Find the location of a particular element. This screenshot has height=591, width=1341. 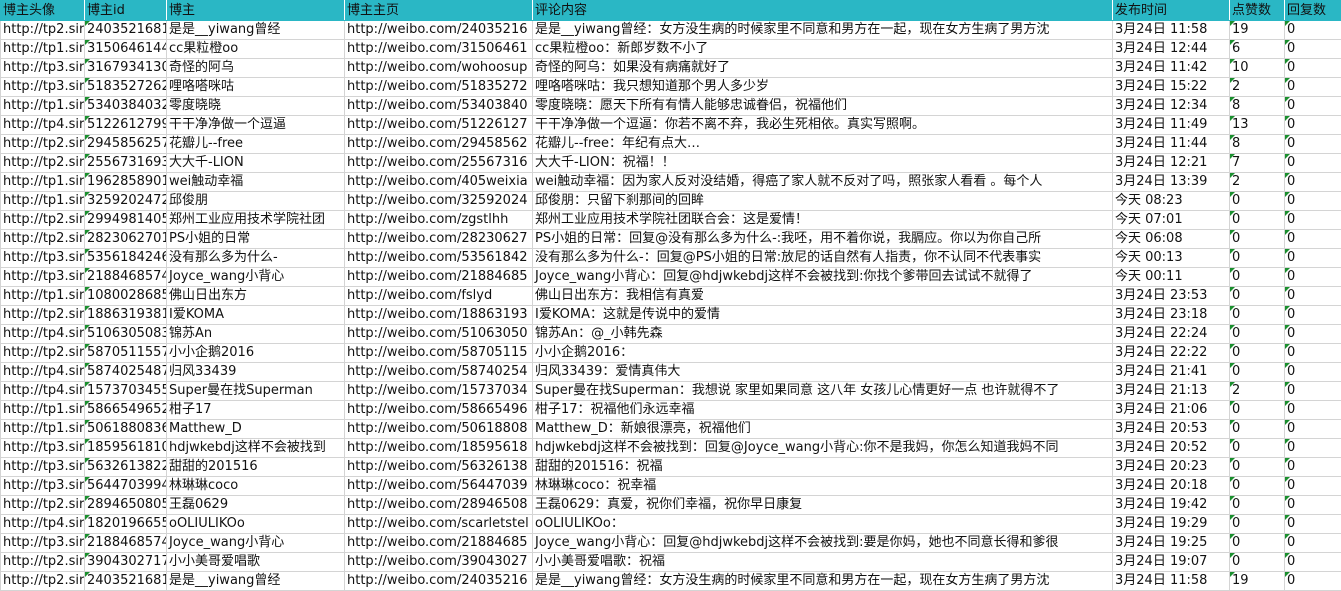

cell-blogger-id: 5106305083 is located at coordinates (125, 334).